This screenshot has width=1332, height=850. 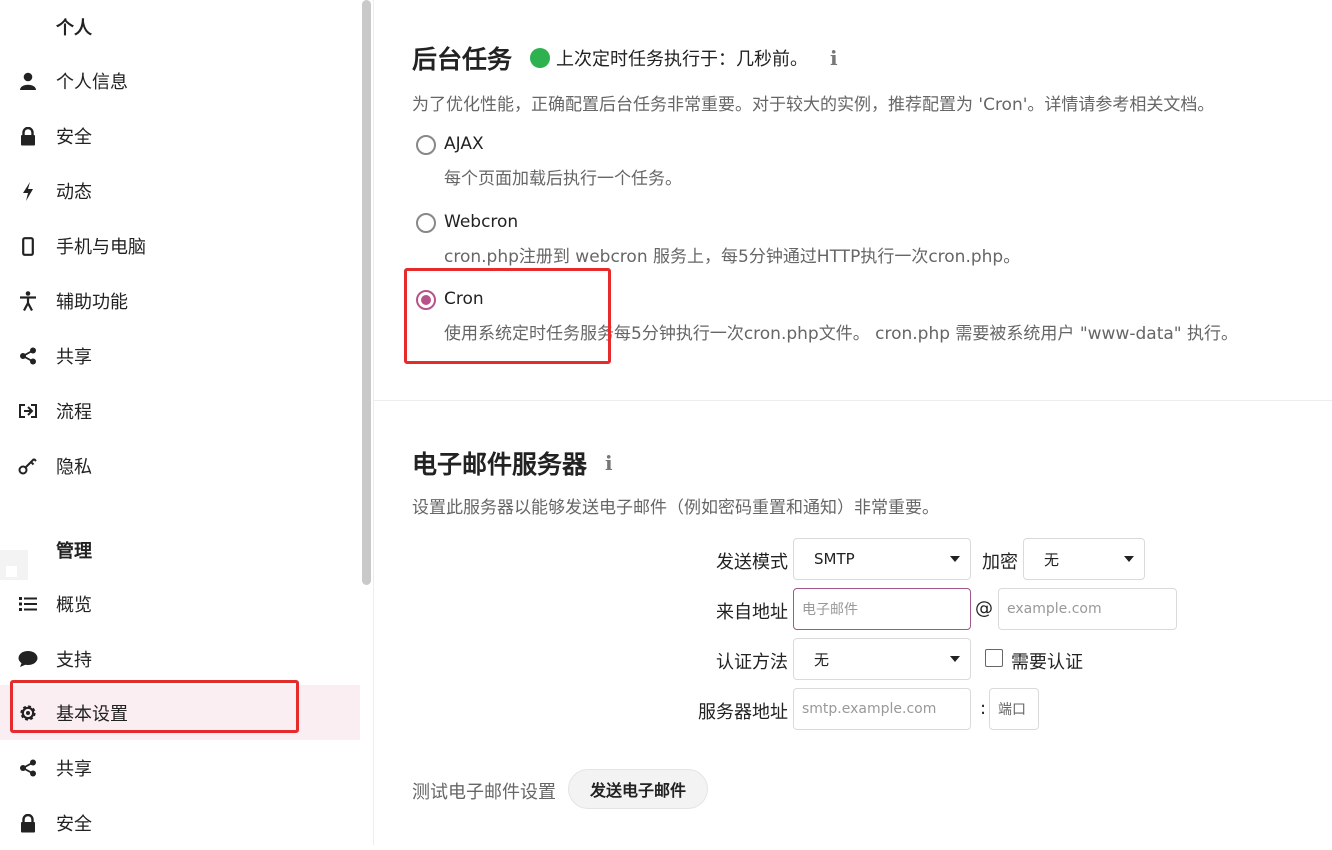 I want to click on background-jobs-header: 后台任务 上次定时任务执行于：几秒前。 i, so click(x=625, y=58).